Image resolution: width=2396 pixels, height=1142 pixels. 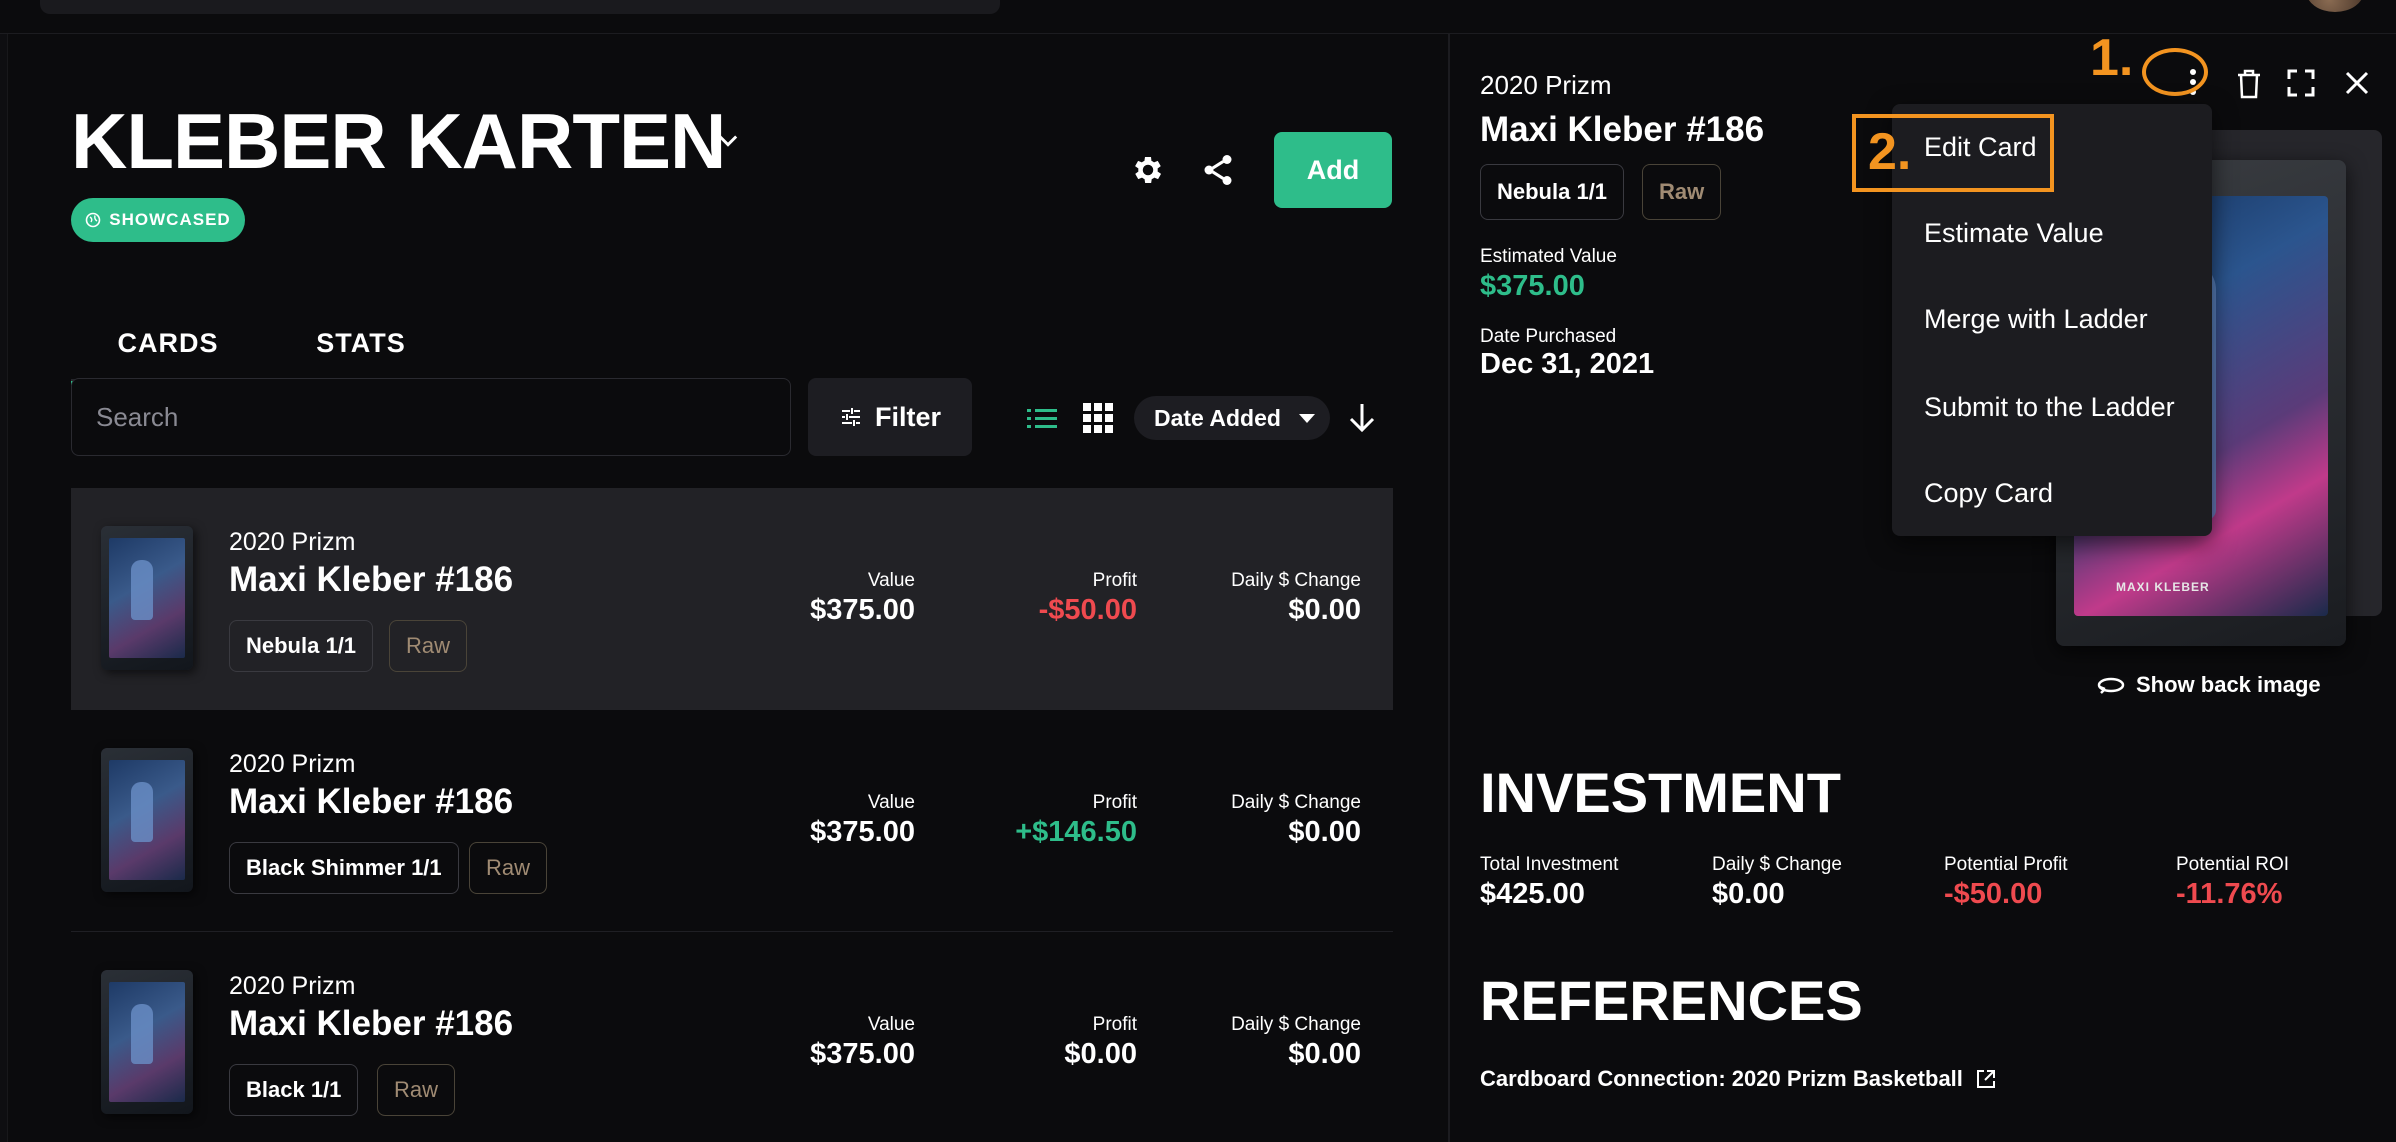 I want to click on filter-button: Filter, so click(x=890, y=417).